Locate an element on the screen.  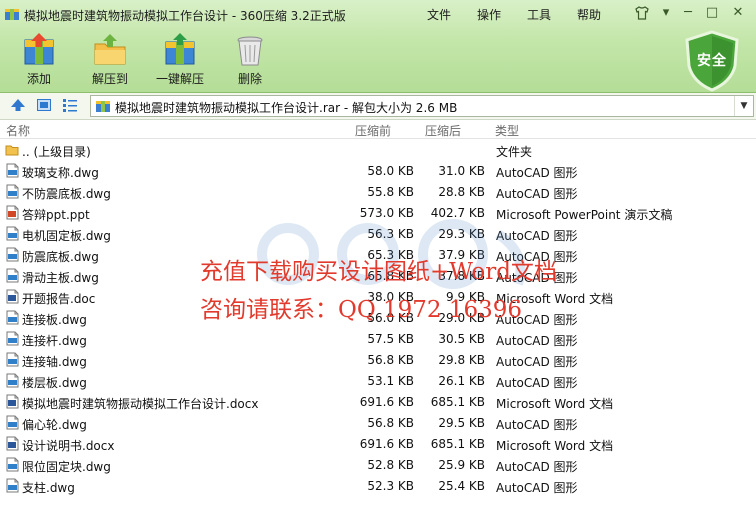
file-name: 答辩ppt.ppt is located at coordinates (56, 215).